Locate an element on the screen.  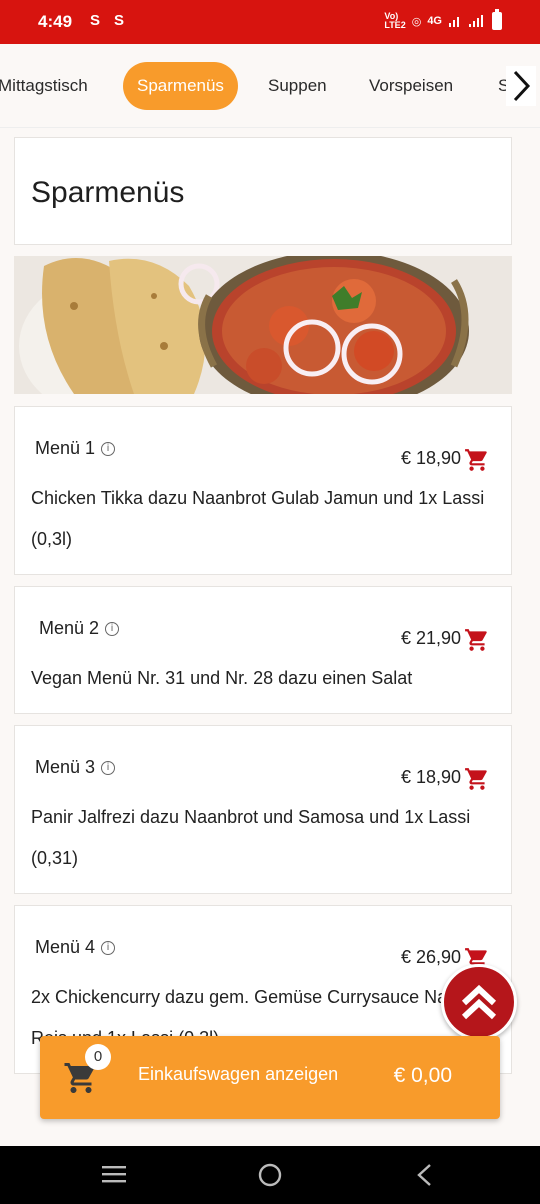
status-time: 4:49 is located at coordinates (55, 21).